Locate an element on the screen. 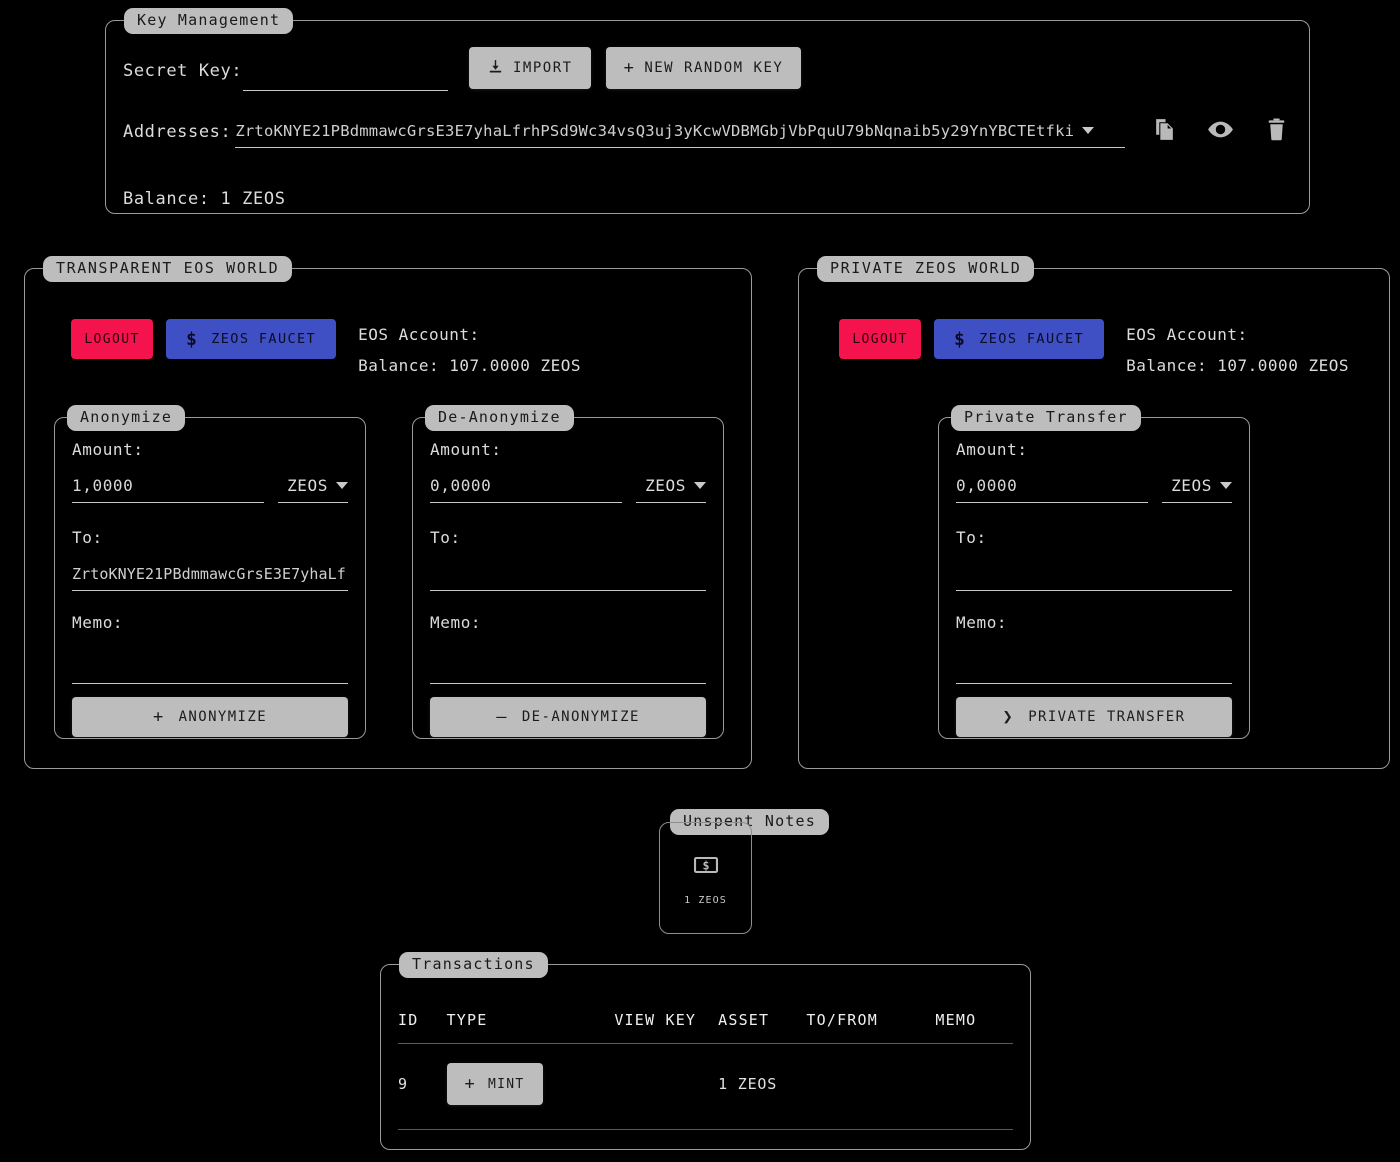 The height and width of the screenshot is (1162, 1400). column-header-memo: MEMO is located at coordinates (956, 1020).